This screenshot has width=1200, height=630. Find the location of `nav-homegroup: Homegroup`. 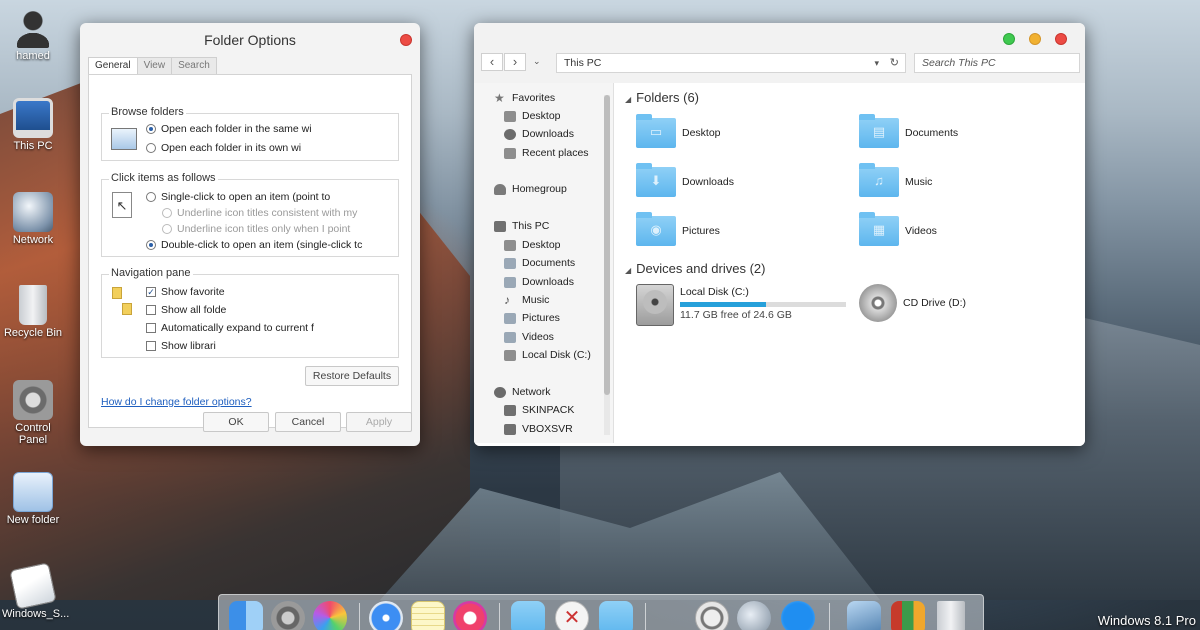

nav-homegroup: Homegroup is located at coordinates (530, 189).